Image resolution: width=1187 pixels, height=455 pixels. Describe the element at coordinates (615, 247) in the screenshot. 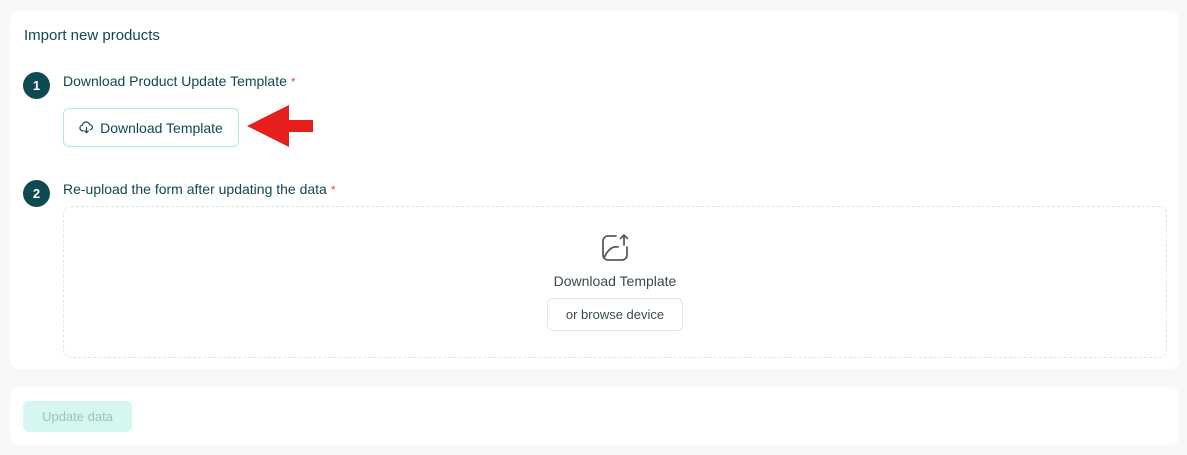

I see `image-upload-icon` at that location.